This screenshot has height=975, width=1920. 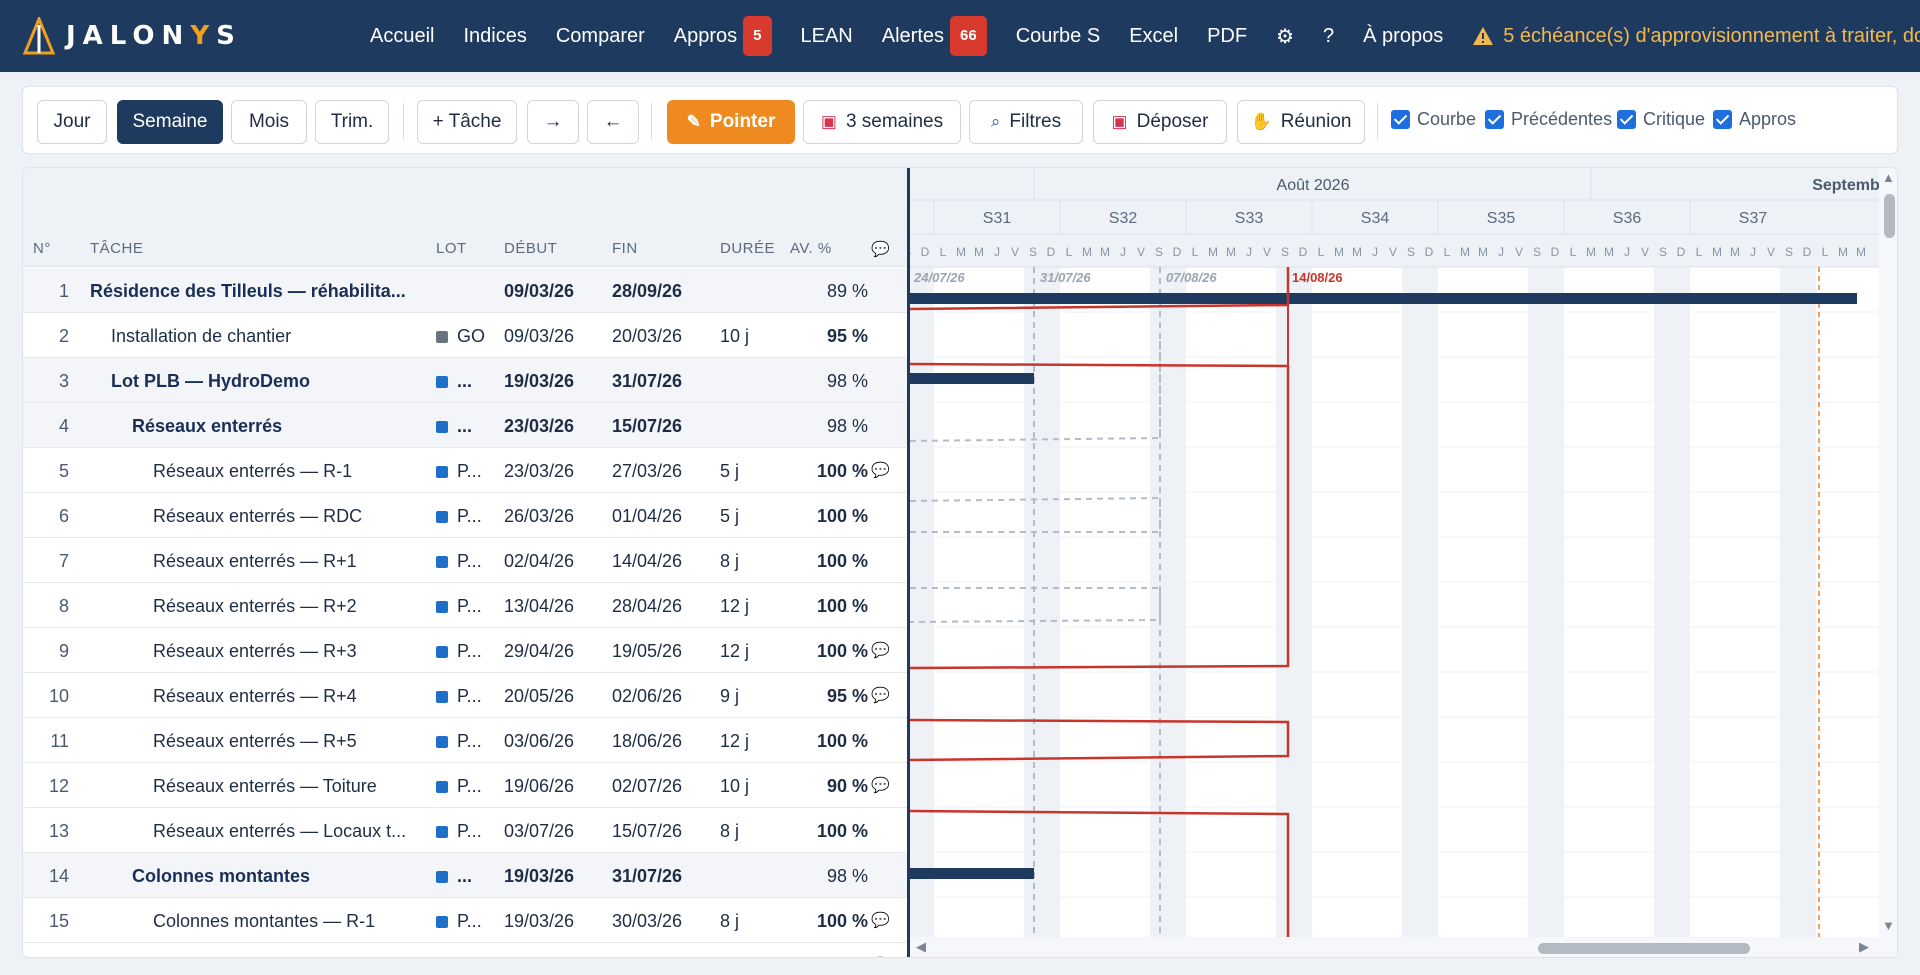 What do you see at coordinates (290, 606) in the screenshot?
I see `task-name: Réseaux enterrés — R+2` at bounding box center [290, 606].